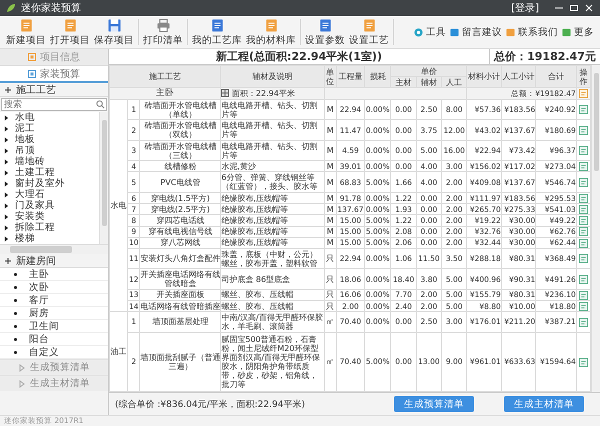  I want to click on sidebar-tab: 家装预算, so click(54, 74).